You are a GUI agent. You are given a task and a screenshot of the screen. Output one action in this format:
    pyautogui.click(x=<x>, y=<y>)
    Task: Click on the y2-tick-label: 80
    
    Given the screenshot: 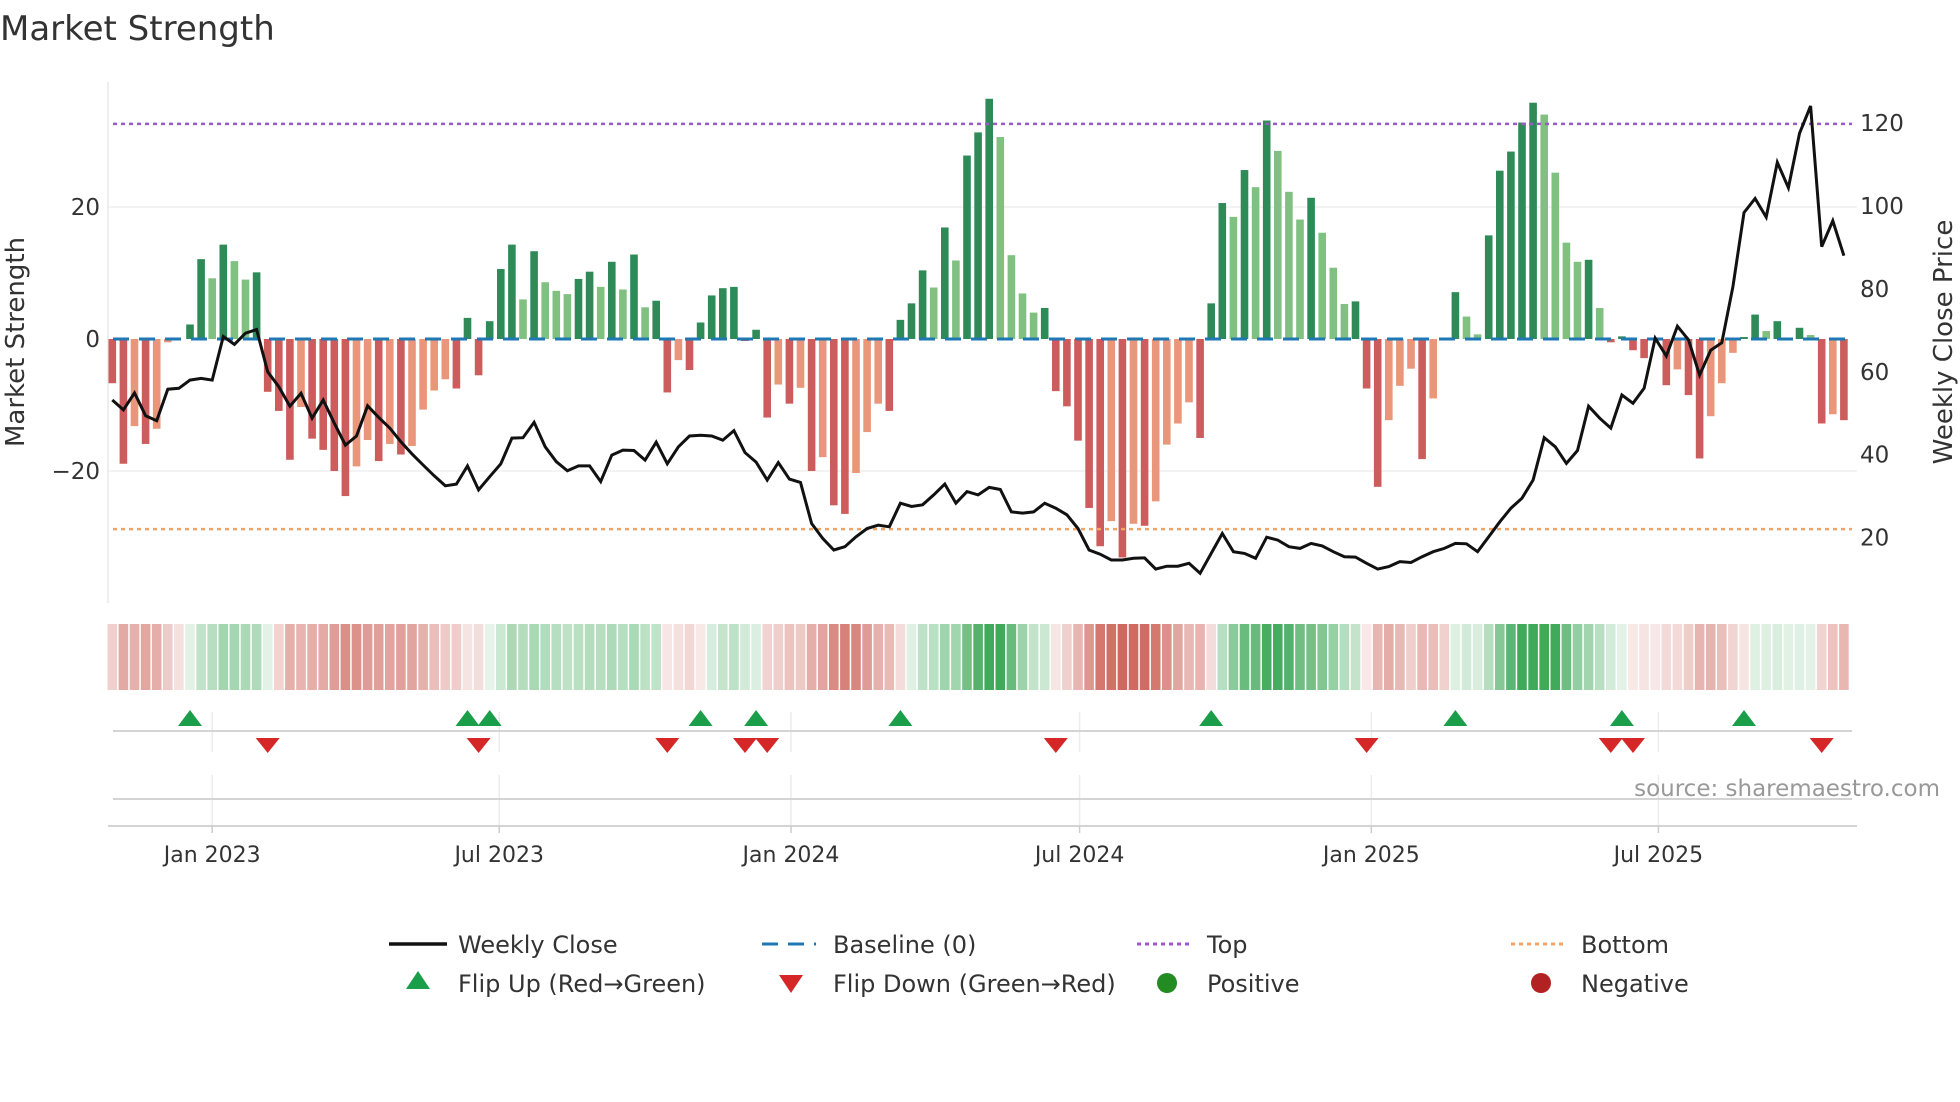 What is the action you would take?
    pyautogui.click(x=1874, y=290)
    